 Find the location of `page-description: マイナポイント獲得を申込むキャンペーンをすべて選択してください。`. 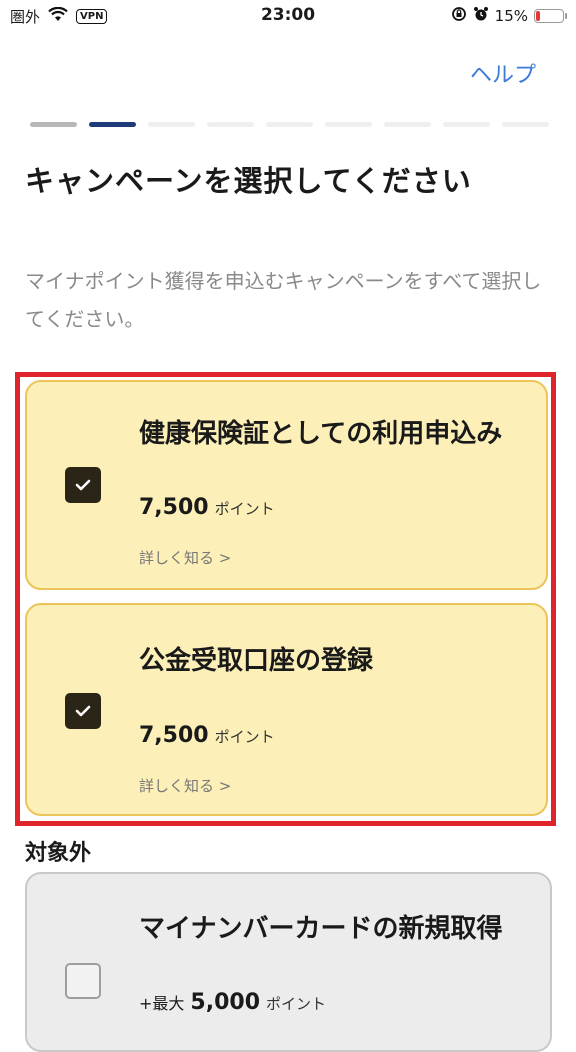

page-description: マイナポイント獲得を申込むキャンペーンをすべて選択してください。 is located at coordinates (283, 300).